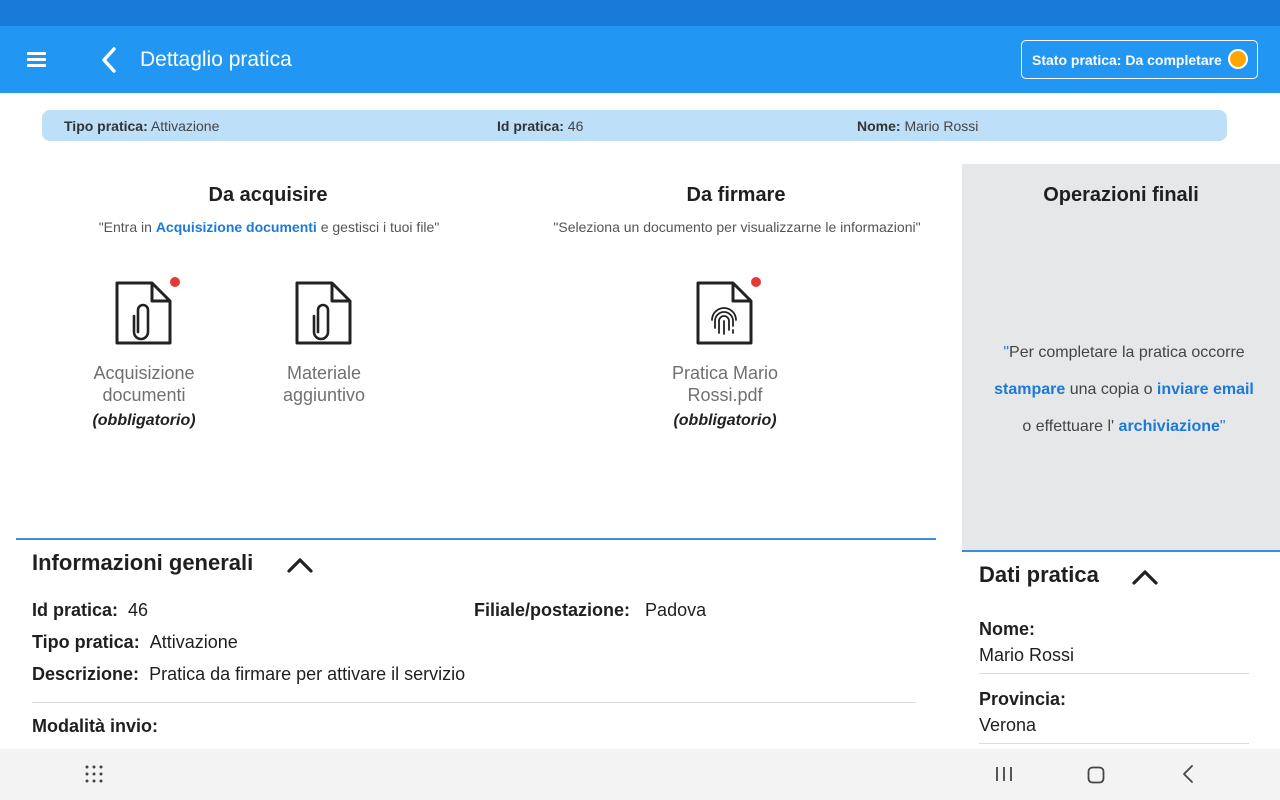 The image size is (1280, 800). What do you see at coordinates (110, 60) in the screenshot?
I see `back-arrow-icon` at bounding box center [110, 60].